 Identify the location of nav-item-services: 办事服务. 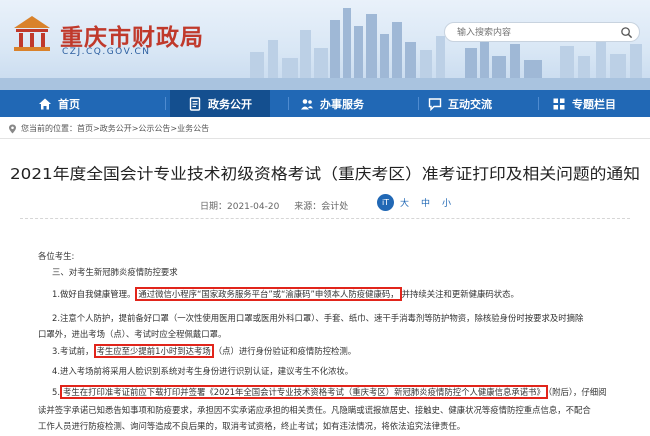
(350, 103).